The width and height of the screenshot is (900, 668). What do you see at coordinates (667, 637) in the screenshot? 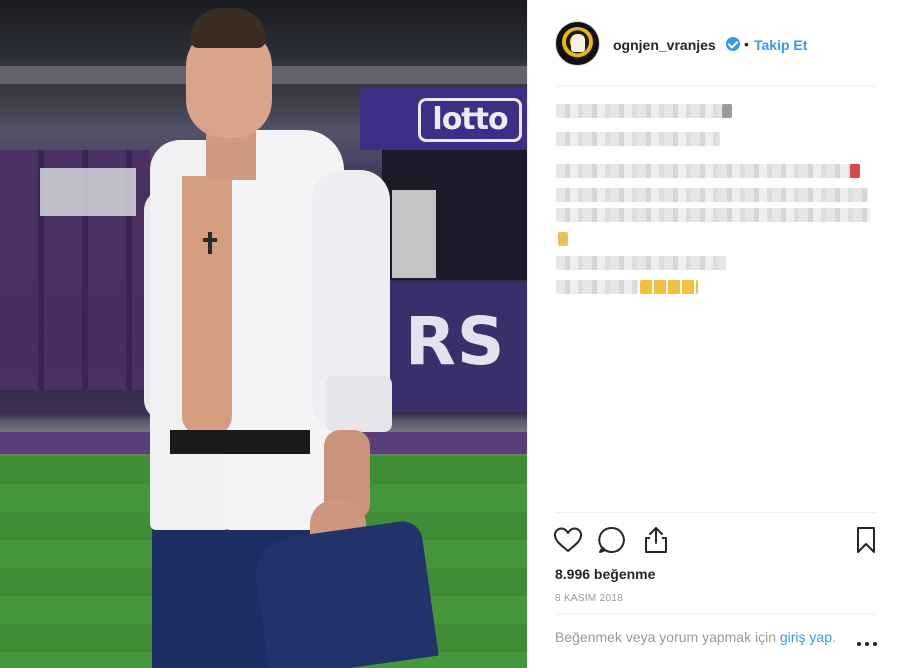
I see `login-prompt-text: Beğenmek veya yorum yapmak için` at bounding box center [667, 637].